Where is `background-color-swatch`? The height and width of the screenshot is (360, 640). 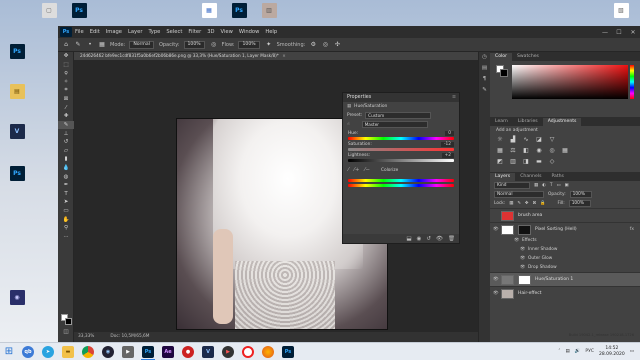
background-color-swatch is located at coordinates (68, 321).